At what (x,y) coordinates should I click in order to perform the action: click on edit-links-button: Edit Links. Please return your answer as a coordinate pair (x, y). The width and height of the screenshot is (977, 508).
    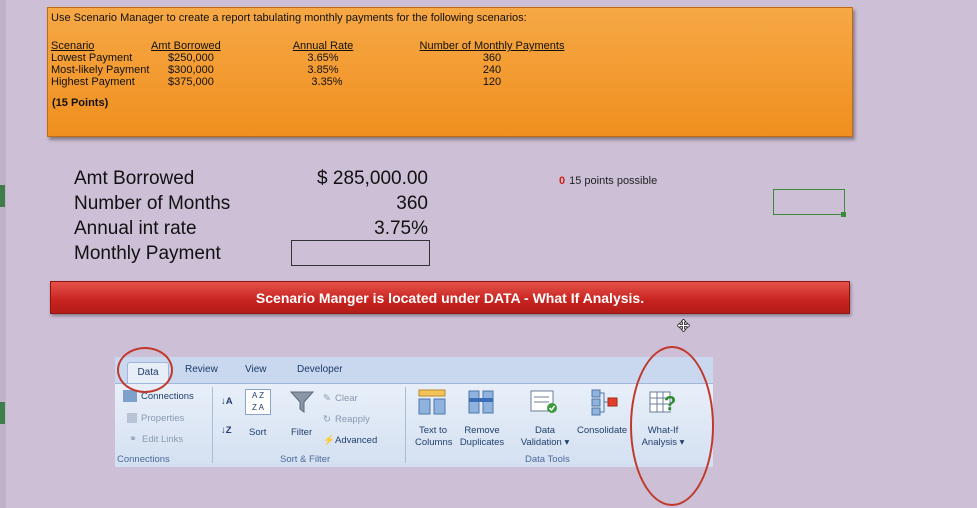
    Looking at the image, I should click on (162, 439).